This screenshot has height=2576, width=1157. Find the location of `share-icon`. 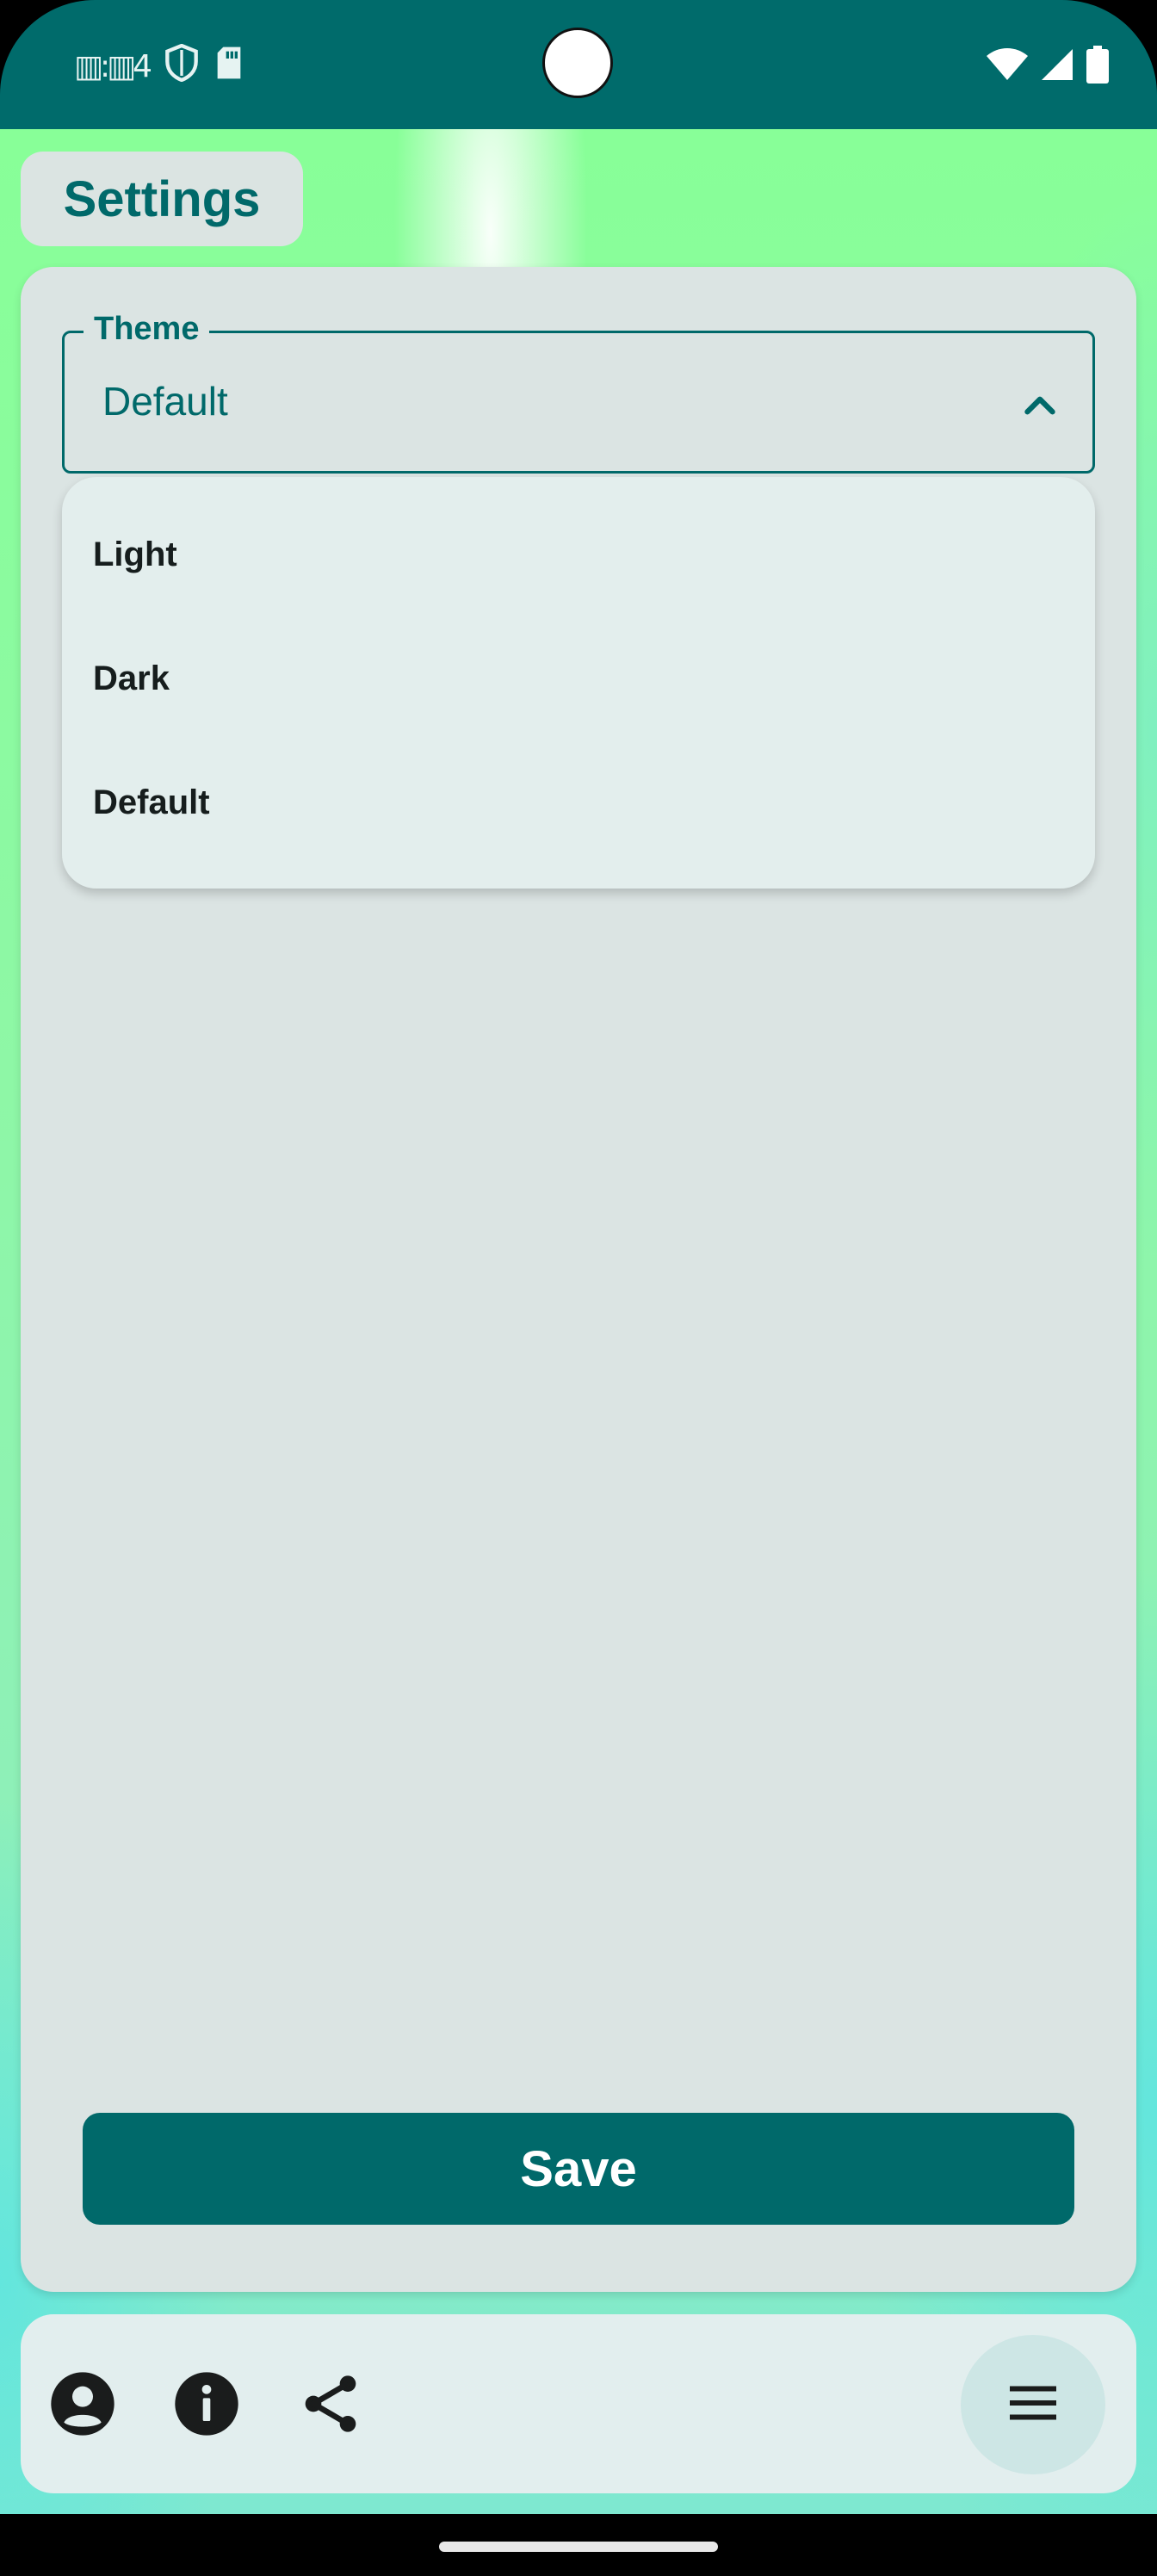

share-icon is located at coordinates (330, 2403).